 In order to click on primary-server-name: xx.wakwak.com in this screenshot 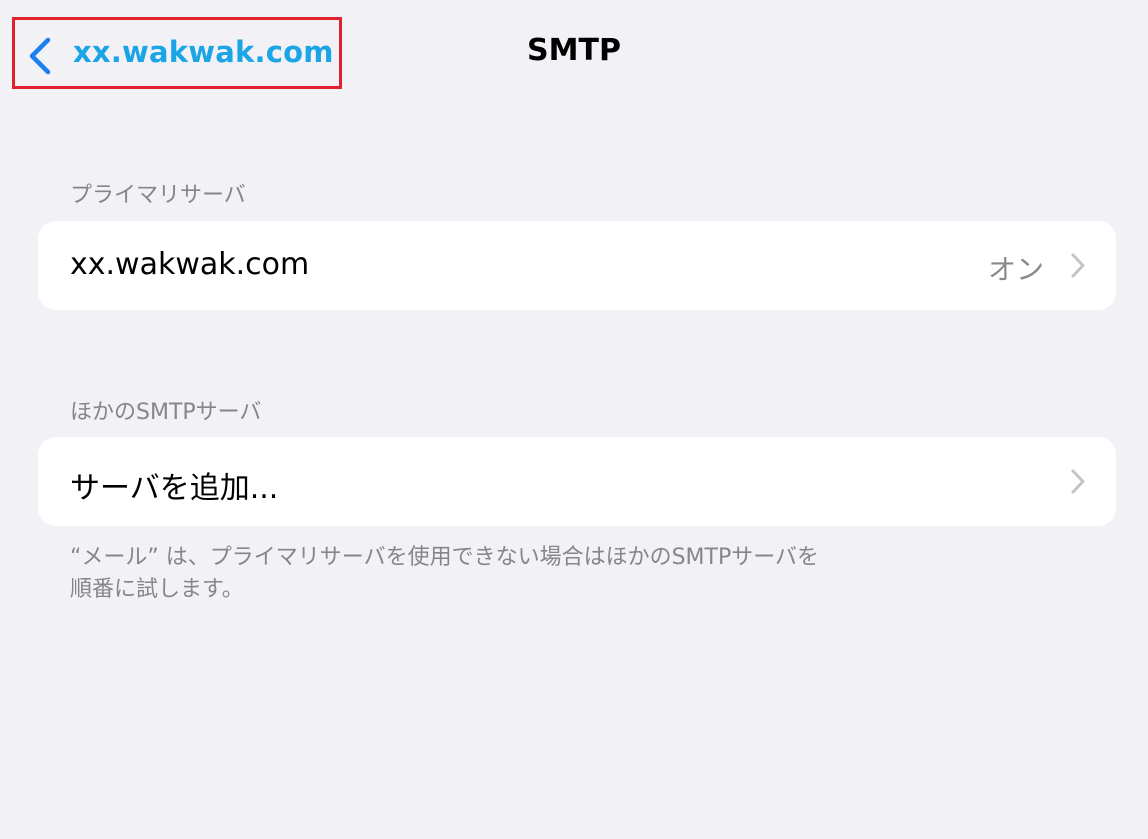, I will do `click(190, 264)`.